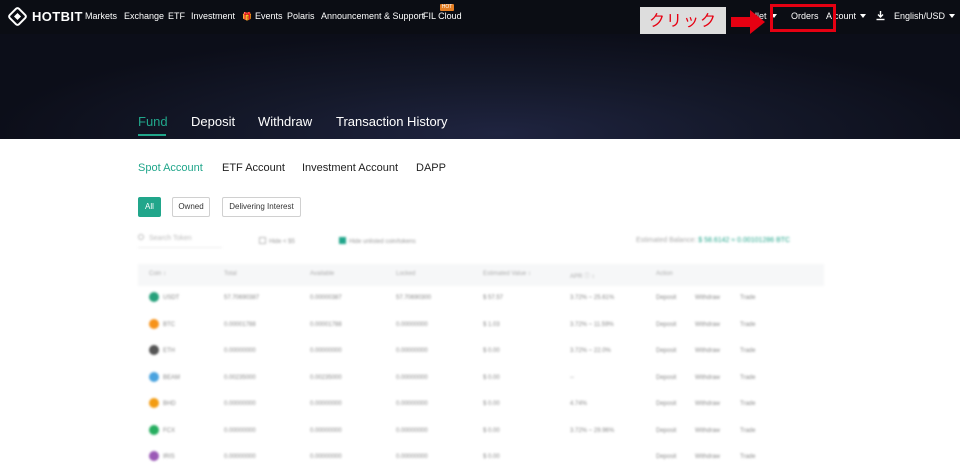 The height and width of the screenshot is (474, 960). Describe the element at coordinates (268, 16) in the screenshot. I see `nav-events-label: Events` at that location.